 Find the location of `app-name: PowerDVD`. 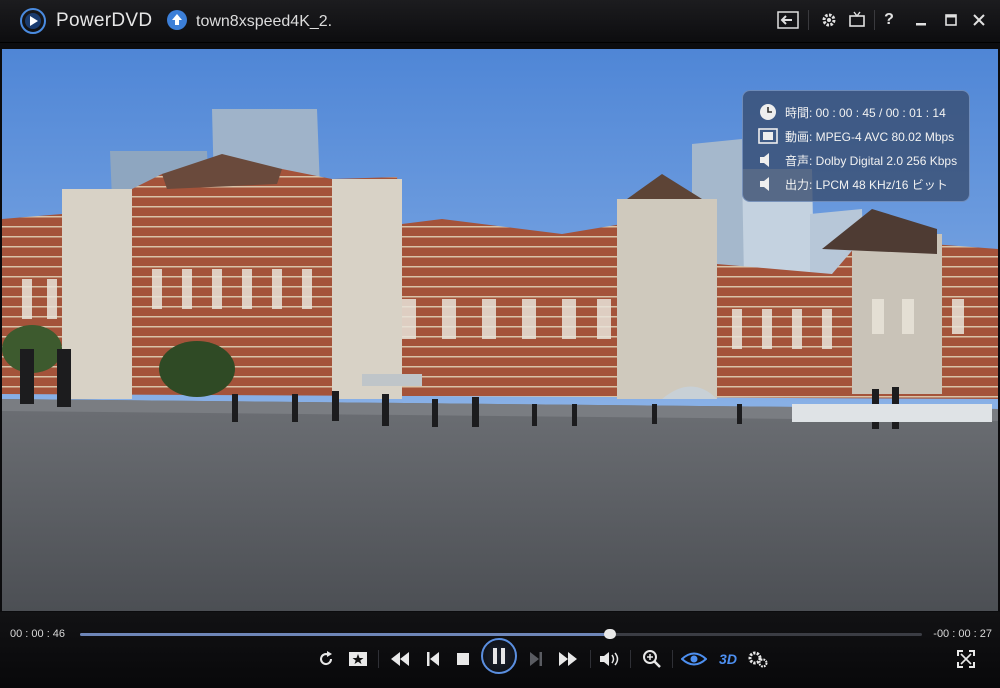

app-name: PowerDVD is located at coordinates (104, 20).